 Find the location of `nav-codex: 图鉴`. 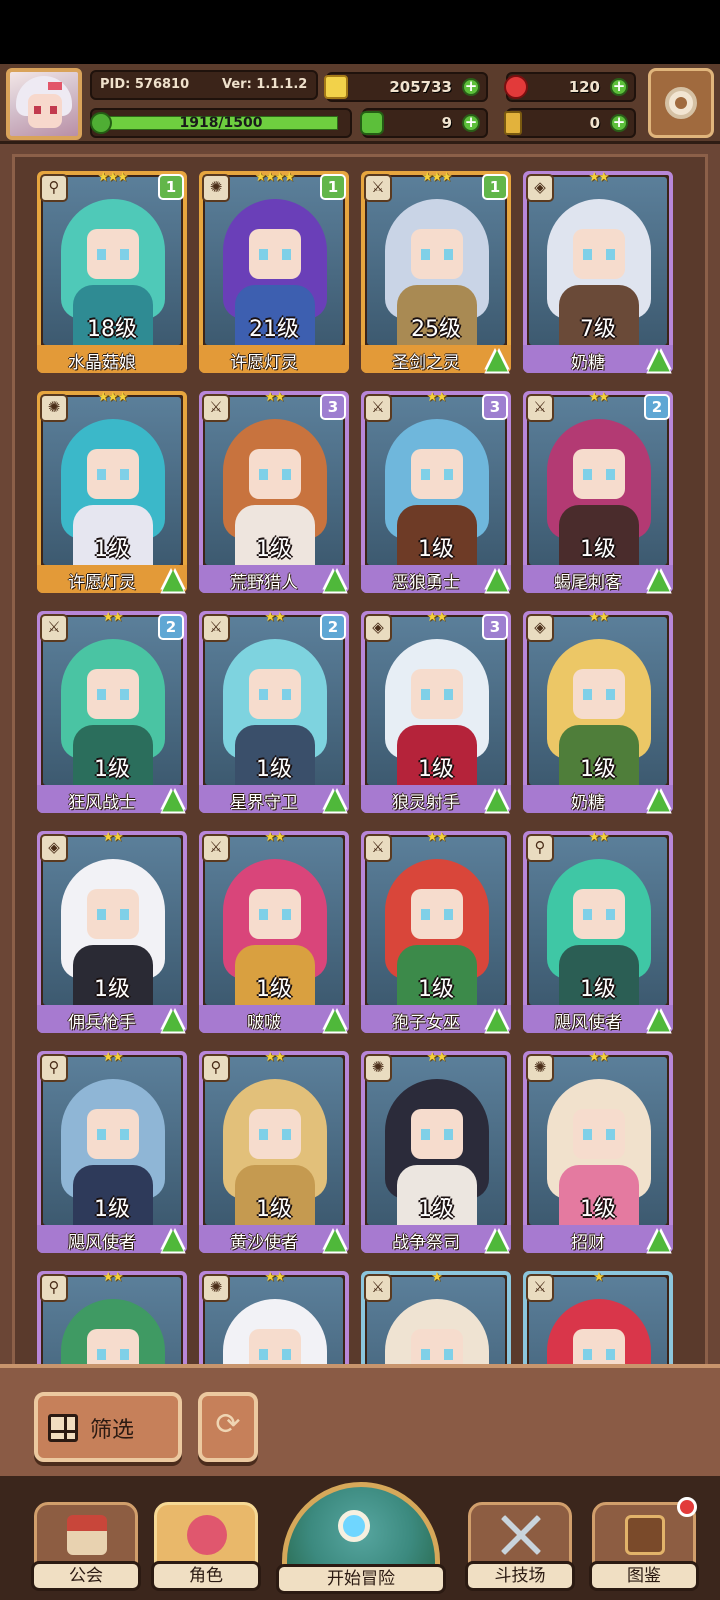

nav-codex: 图鉴 is located at coordinates (644, 1544).